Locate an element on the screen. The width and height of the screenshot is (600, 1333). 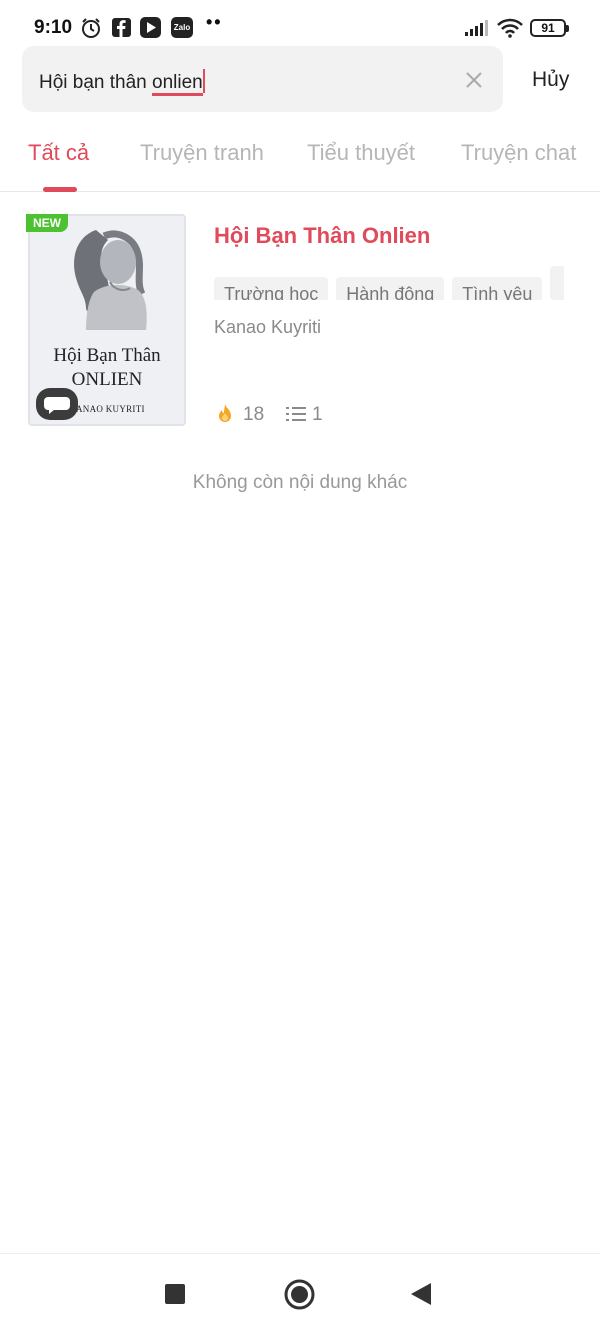
recents-button is located at coordinates (175, 1294).